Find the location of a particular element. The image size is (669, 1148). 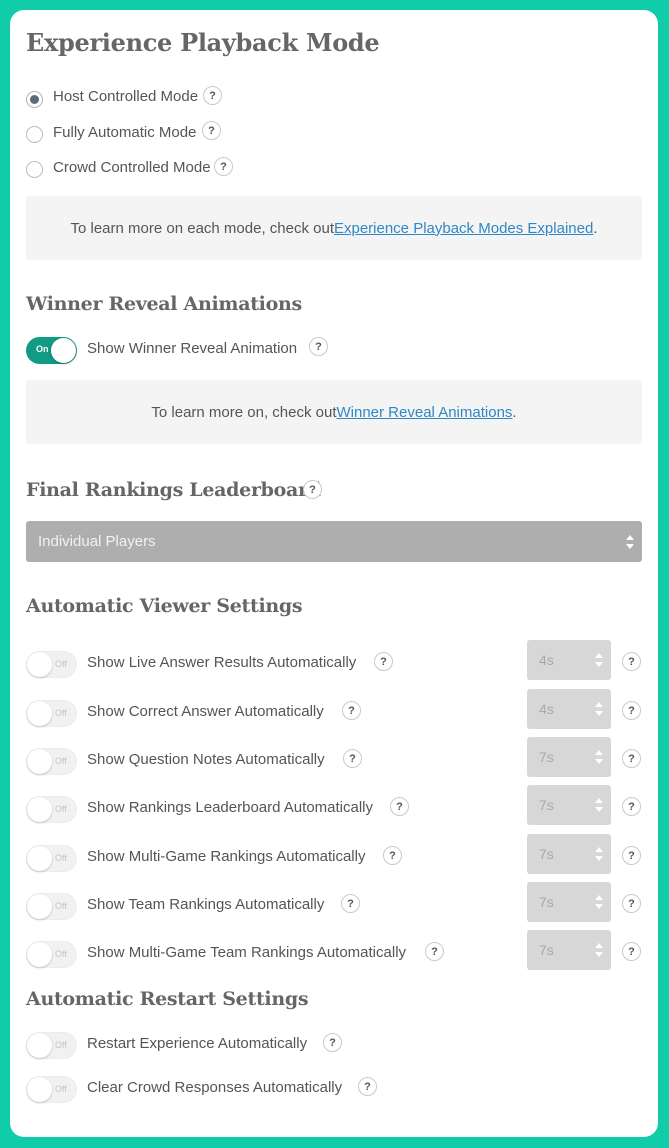

winner-reveal-link: Winner Reveal Animations is located at coordinates (425, 412).